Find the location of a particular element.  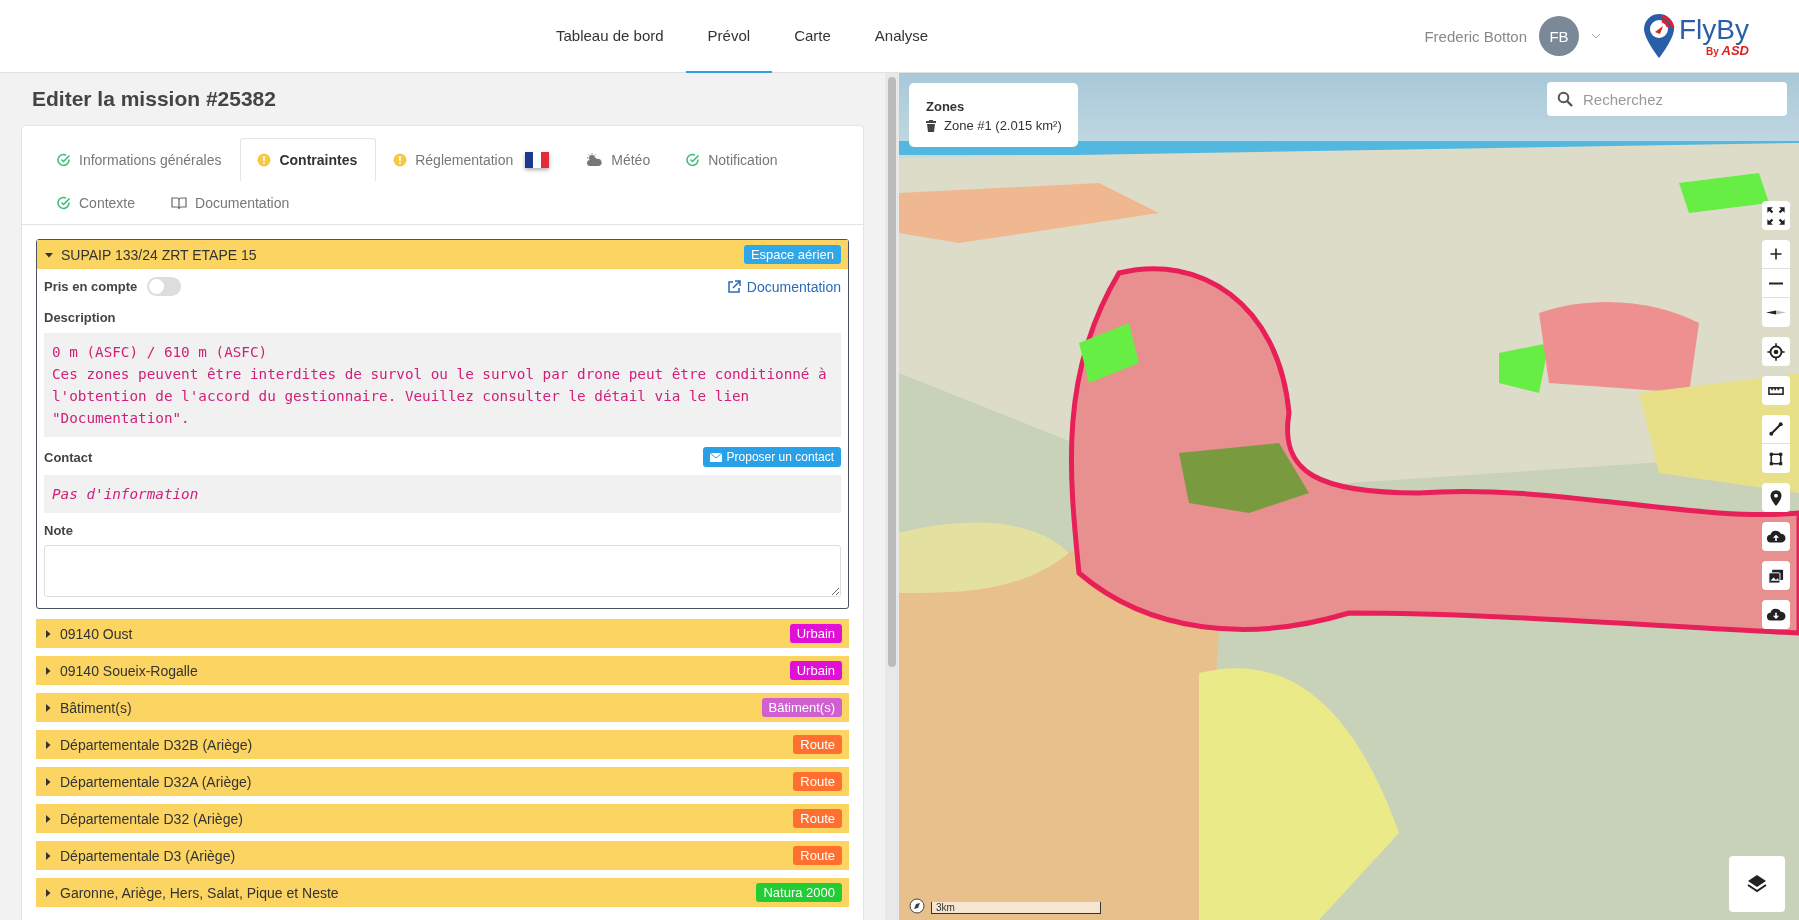

fullscreen-icon is located at coordinates (1776, 215).